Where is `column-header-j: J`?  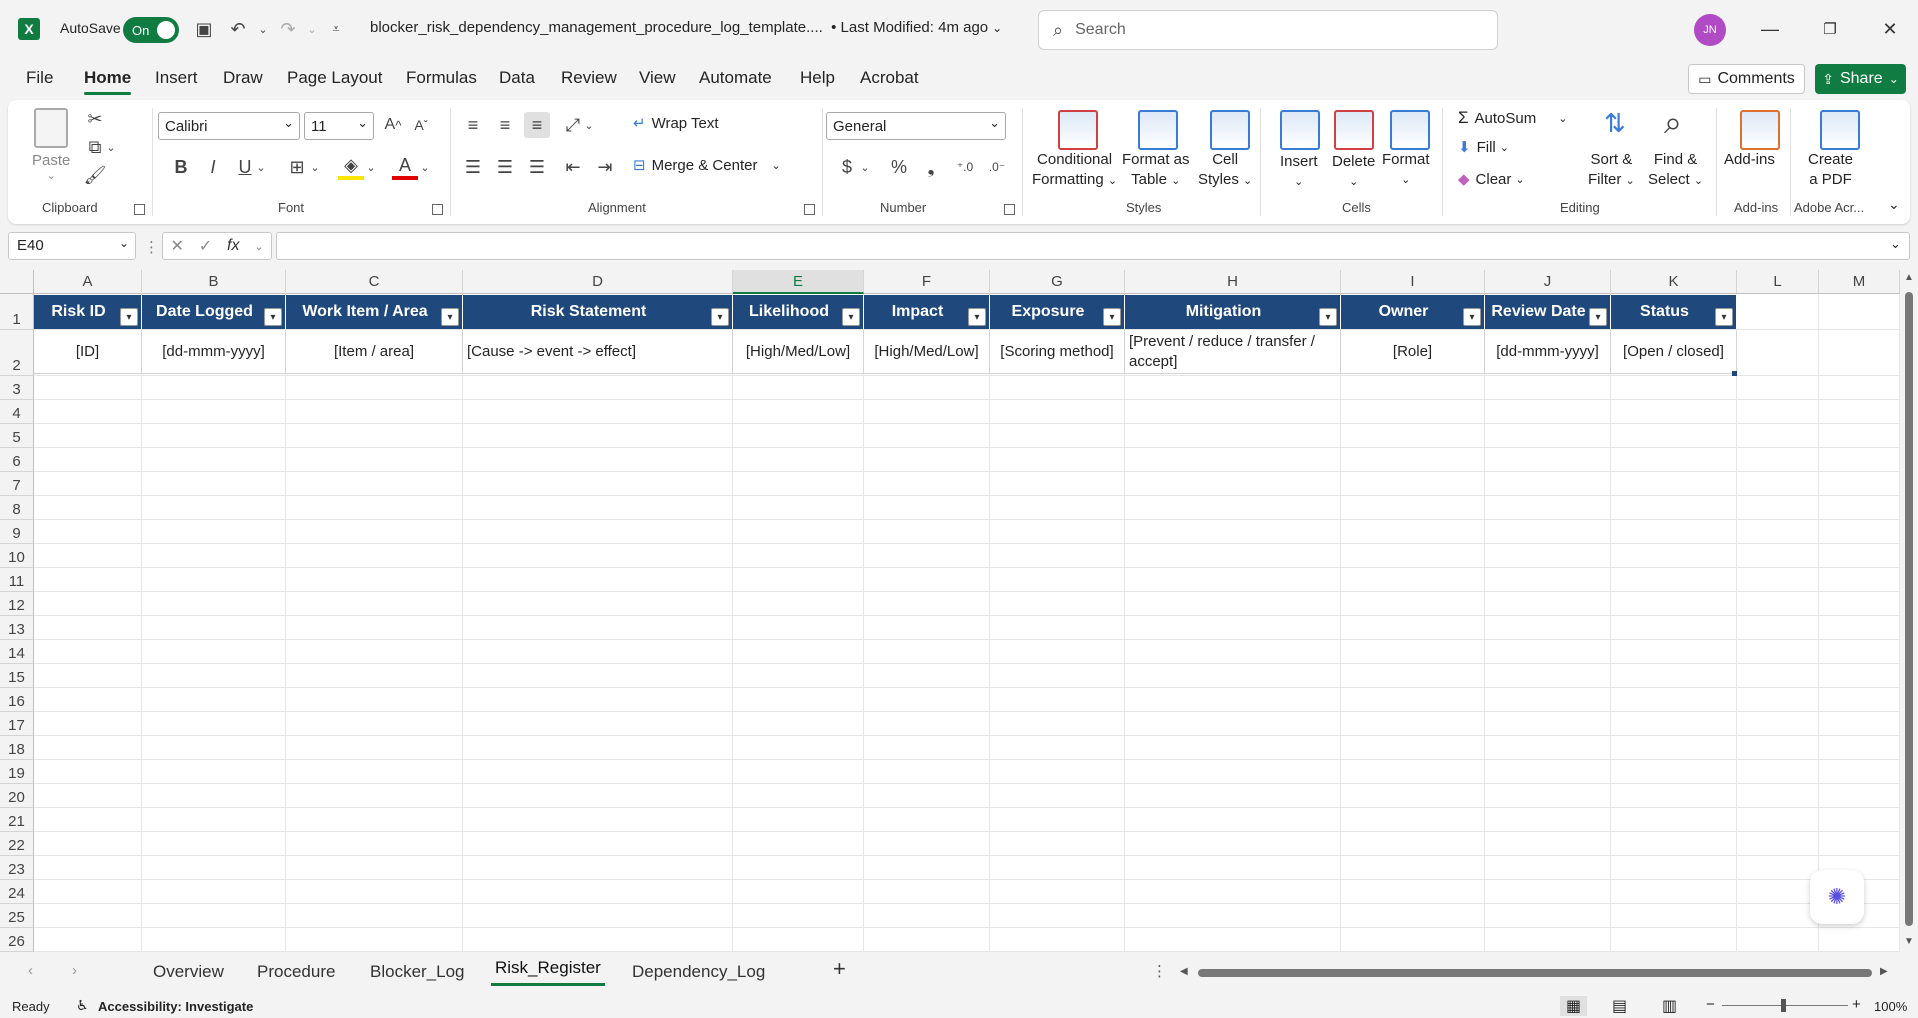
column-header-j: J is located at coordinates (1548, 282).